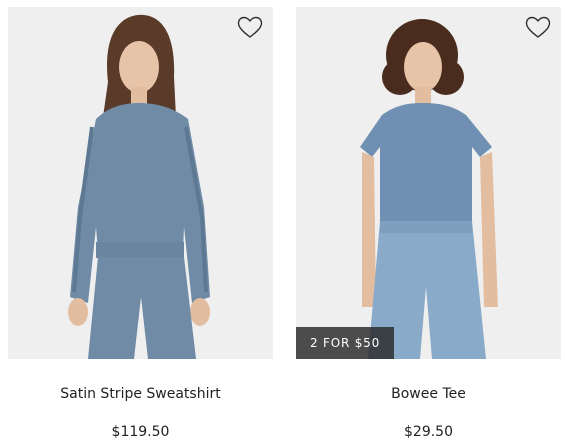 This screenshot has height=443, width=567. I want to click on promo-badge: 2 FOR $50, so click(345, 343).